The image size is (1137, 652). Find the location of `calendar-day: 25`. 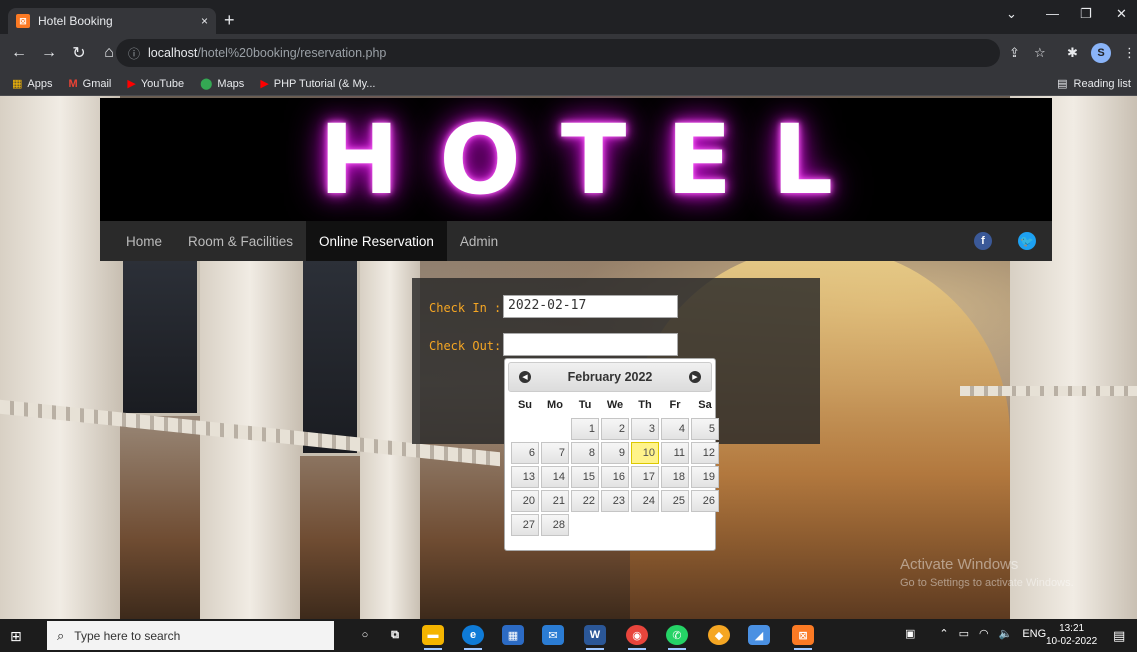

calendar-day: 25 is located at coordinates (675, 501).